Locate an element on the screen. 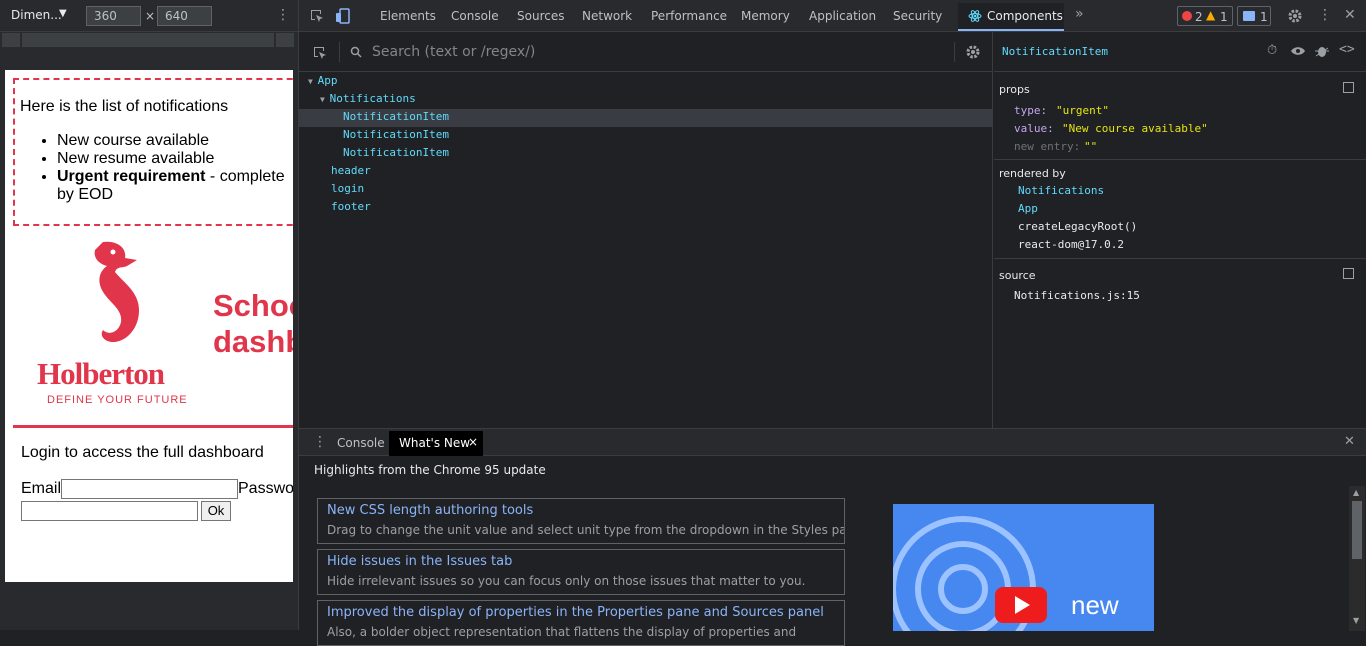 The height and width of the screenshot is (646, 1366). prop-key: type: is located at coordinates (1031, 110).